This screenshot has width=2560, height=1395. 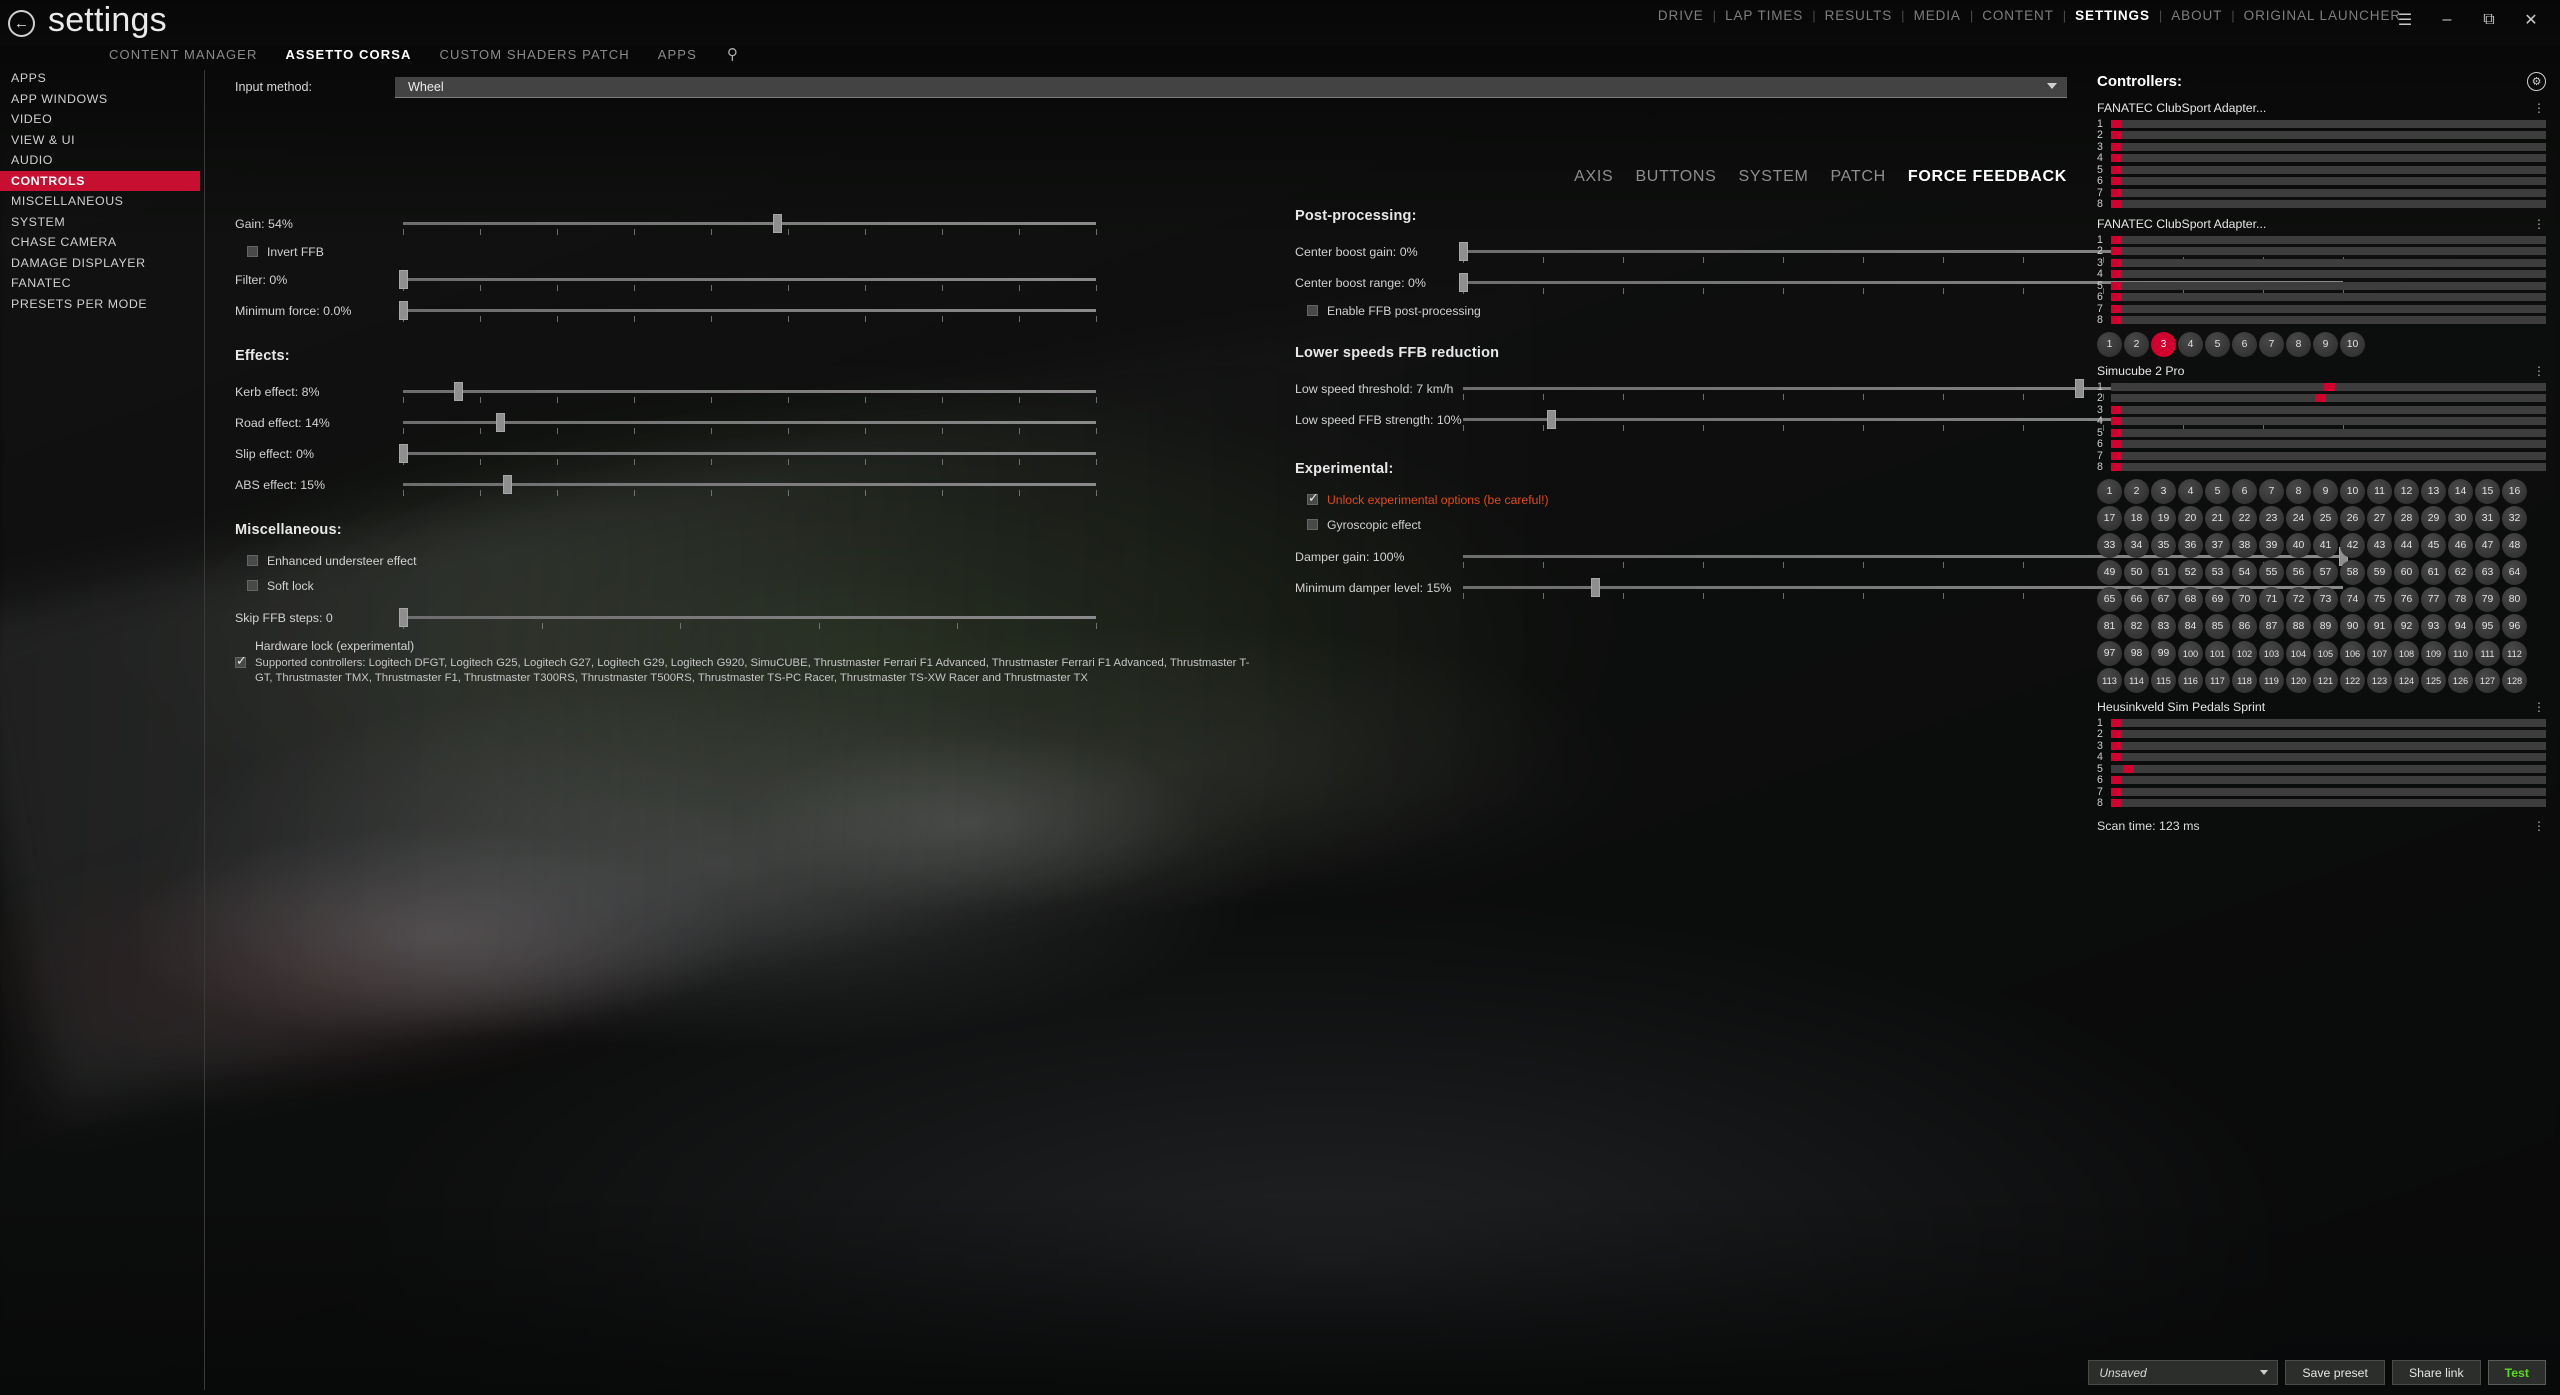 I want to click on controller-button-92: 92, so click(x=2406, y=626).